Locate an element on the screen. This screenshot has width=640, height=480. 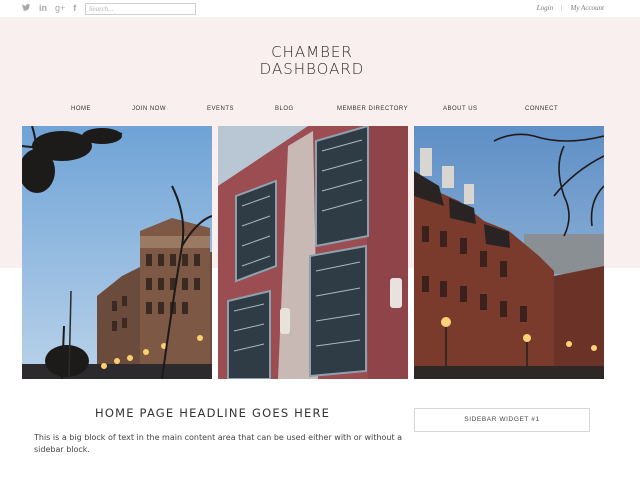
my-account-link: My Account is located at coordinates (588, 8).